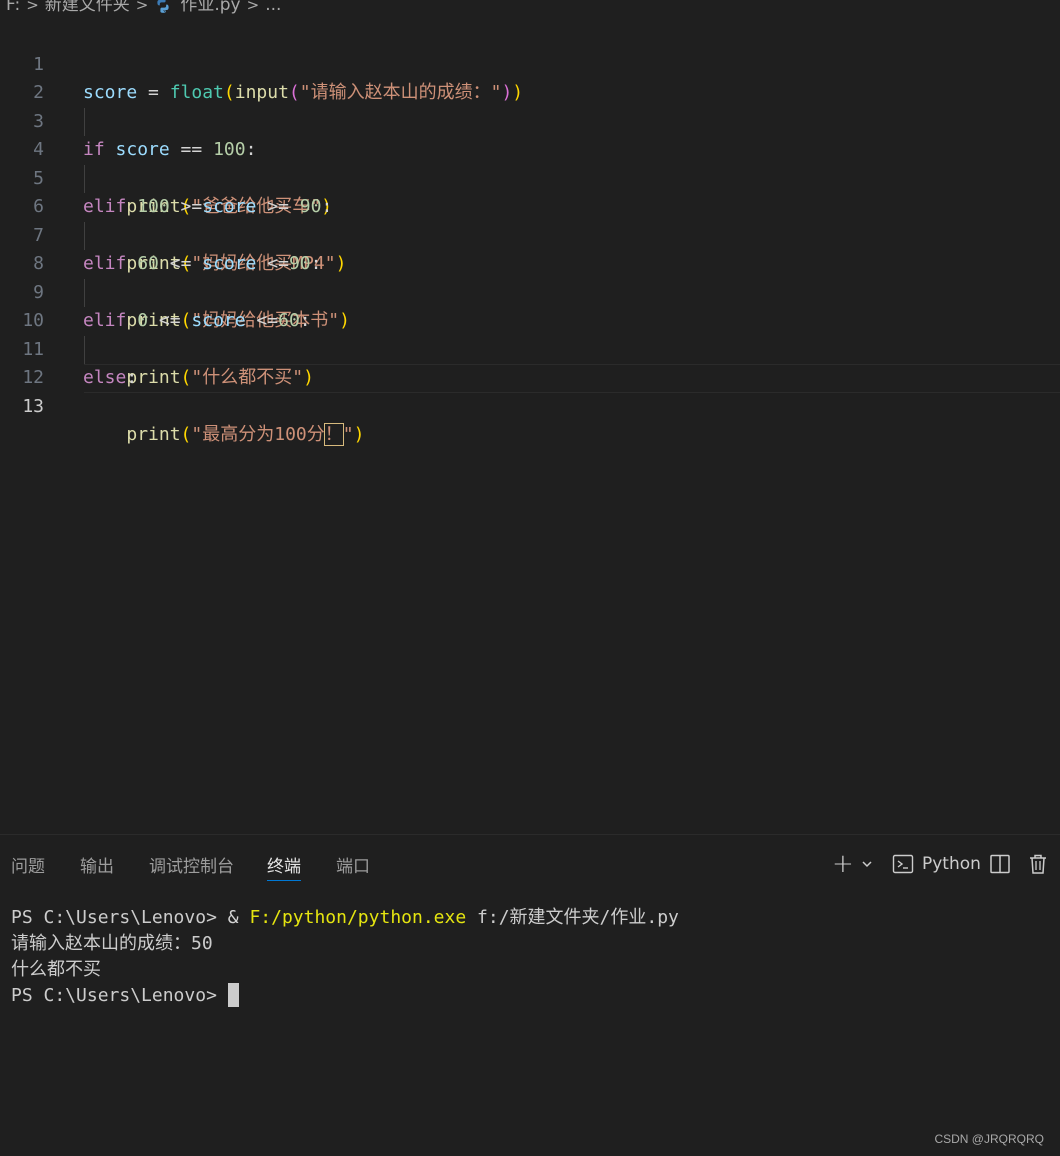 This screenshot has width=1060, height=1156. Describe the element at coordinates (353, 867) in the screenshot. I see `tab-ports: 端口` at that location.